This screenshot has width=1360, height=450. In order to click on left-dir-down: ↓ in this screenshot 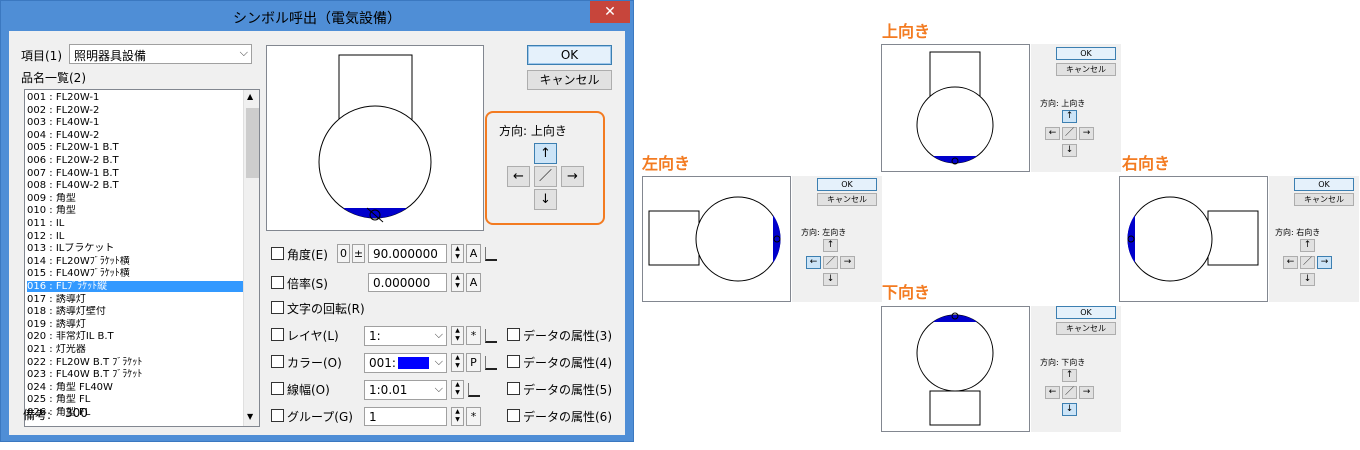, I will do `click(830, 279)`.